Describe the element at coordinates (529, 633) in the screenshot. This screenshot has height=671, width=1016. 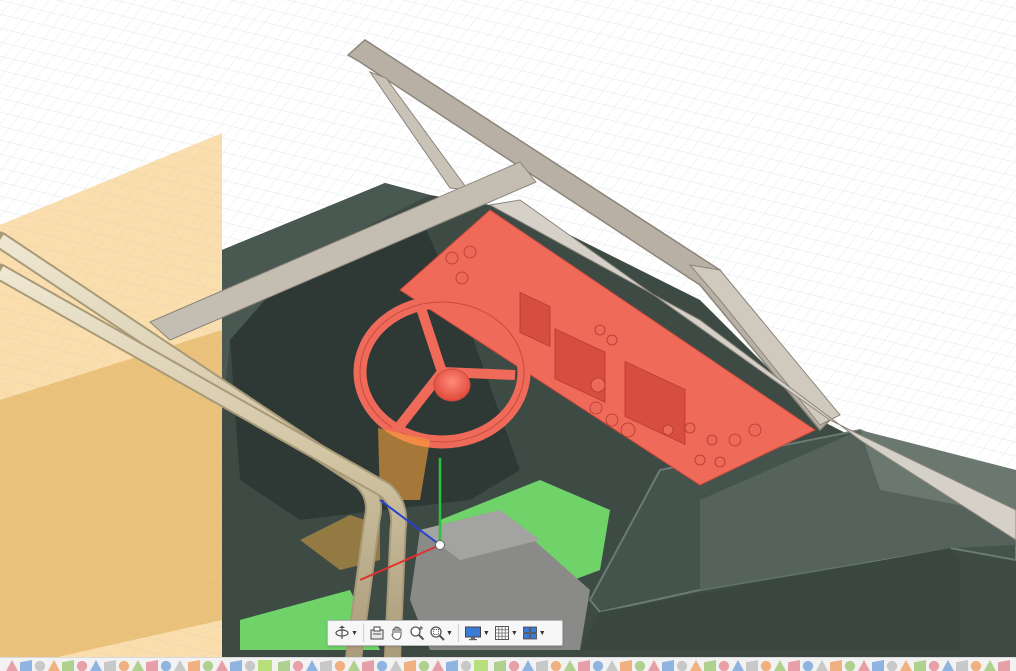
I see `viewports-icon` at that location.